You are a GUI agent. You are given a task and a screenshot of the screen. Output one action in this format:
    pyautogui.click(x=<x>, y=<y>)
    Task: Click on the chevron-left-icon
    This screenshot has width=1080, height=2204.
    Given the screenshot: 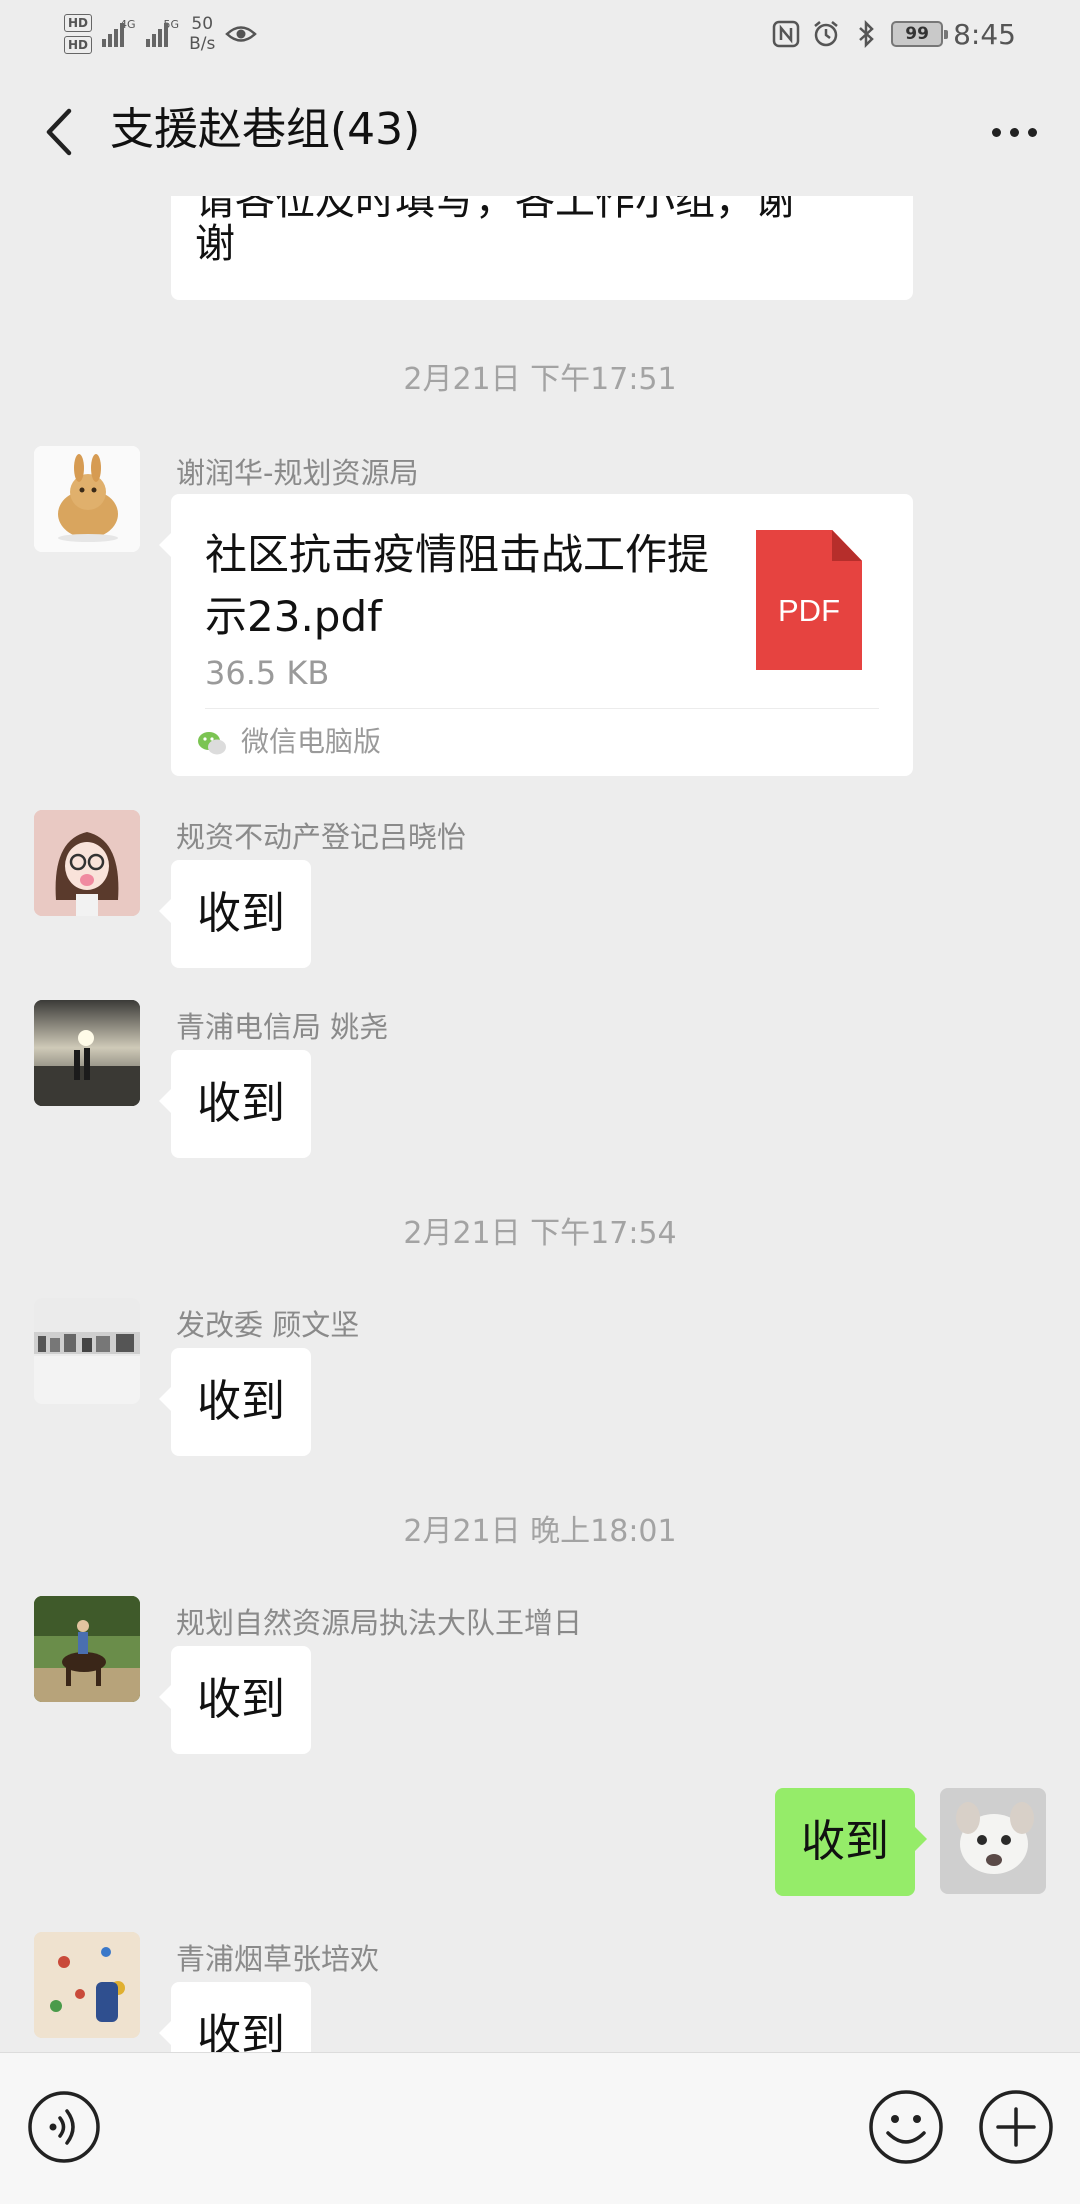 What is the action you would take?
    pyautogui.click(x=59, y=132)
    